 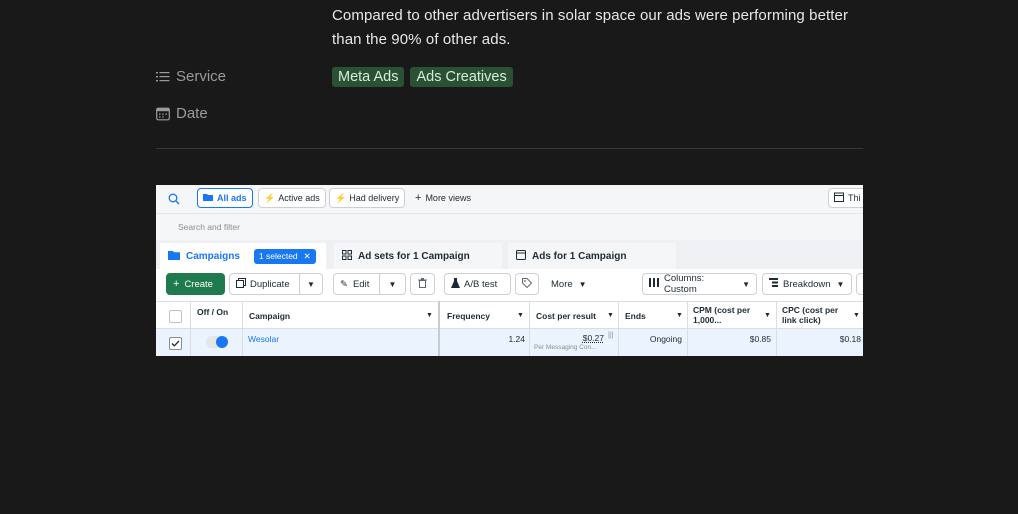 I want to click on column-ends: Ends, so click(x=635, y=316).